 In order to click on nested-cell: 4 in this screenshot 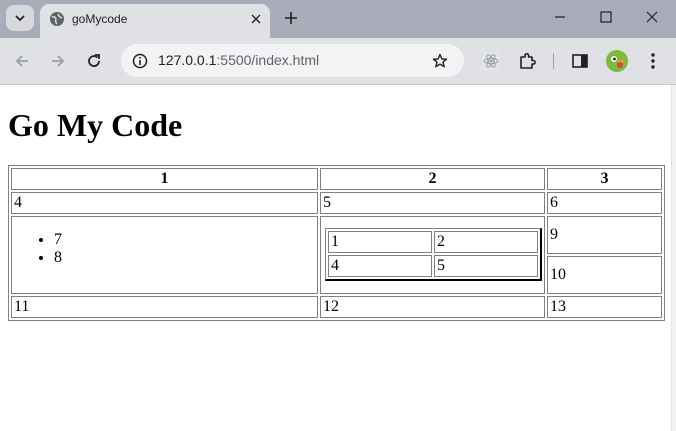, I will do `click(380, 265)`.